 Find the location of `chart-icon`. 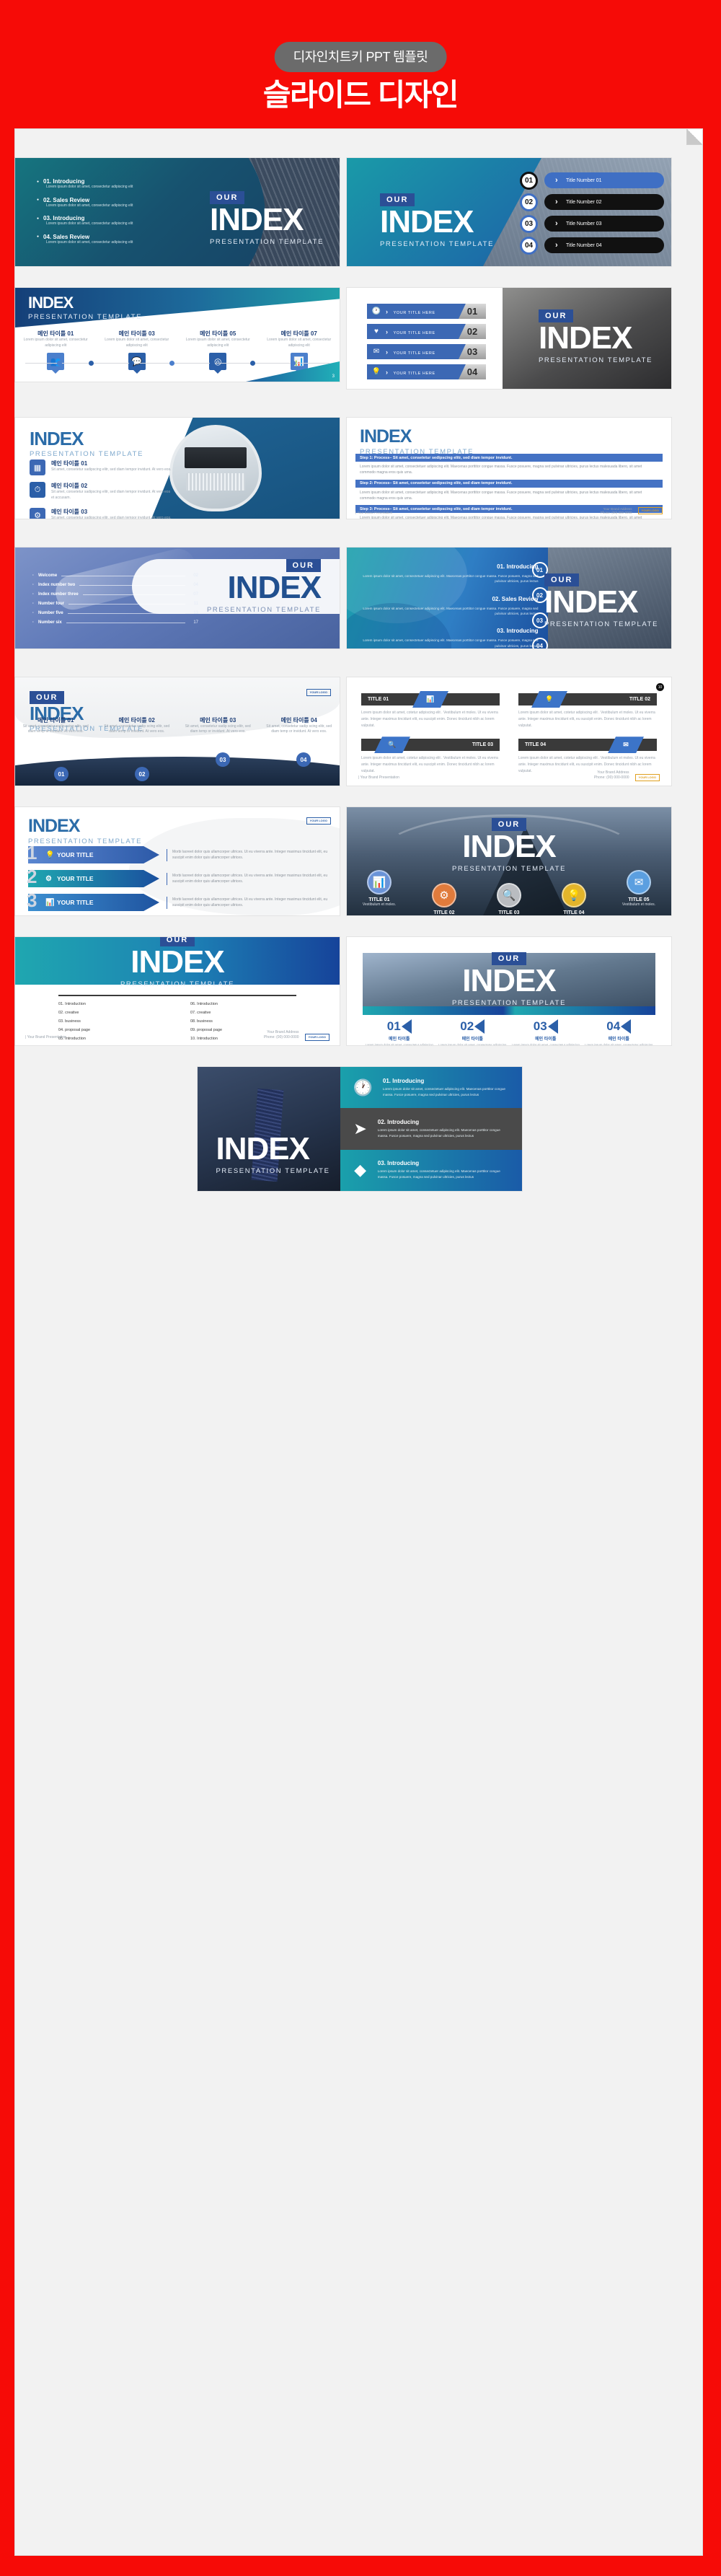

chart-icon is located at coordinates (552, 1026).